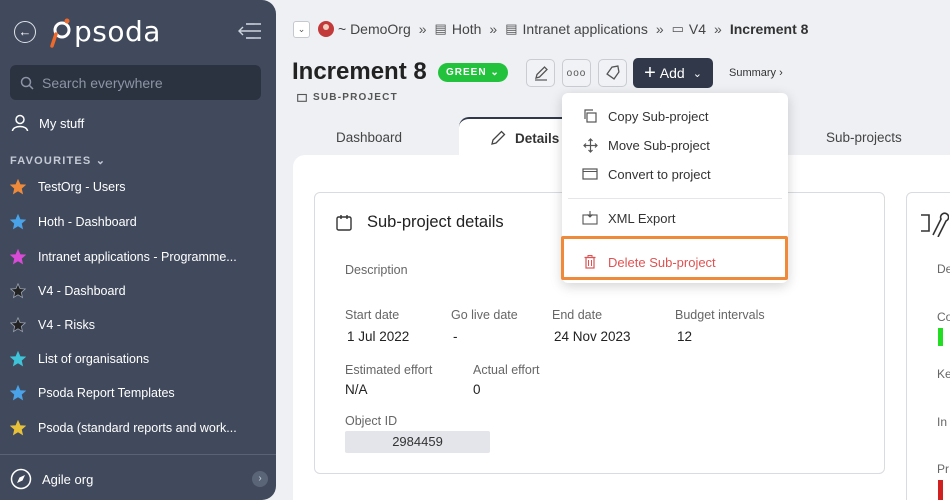  I want to click on menu-item-convert: Convert to project, so click(646, 174).